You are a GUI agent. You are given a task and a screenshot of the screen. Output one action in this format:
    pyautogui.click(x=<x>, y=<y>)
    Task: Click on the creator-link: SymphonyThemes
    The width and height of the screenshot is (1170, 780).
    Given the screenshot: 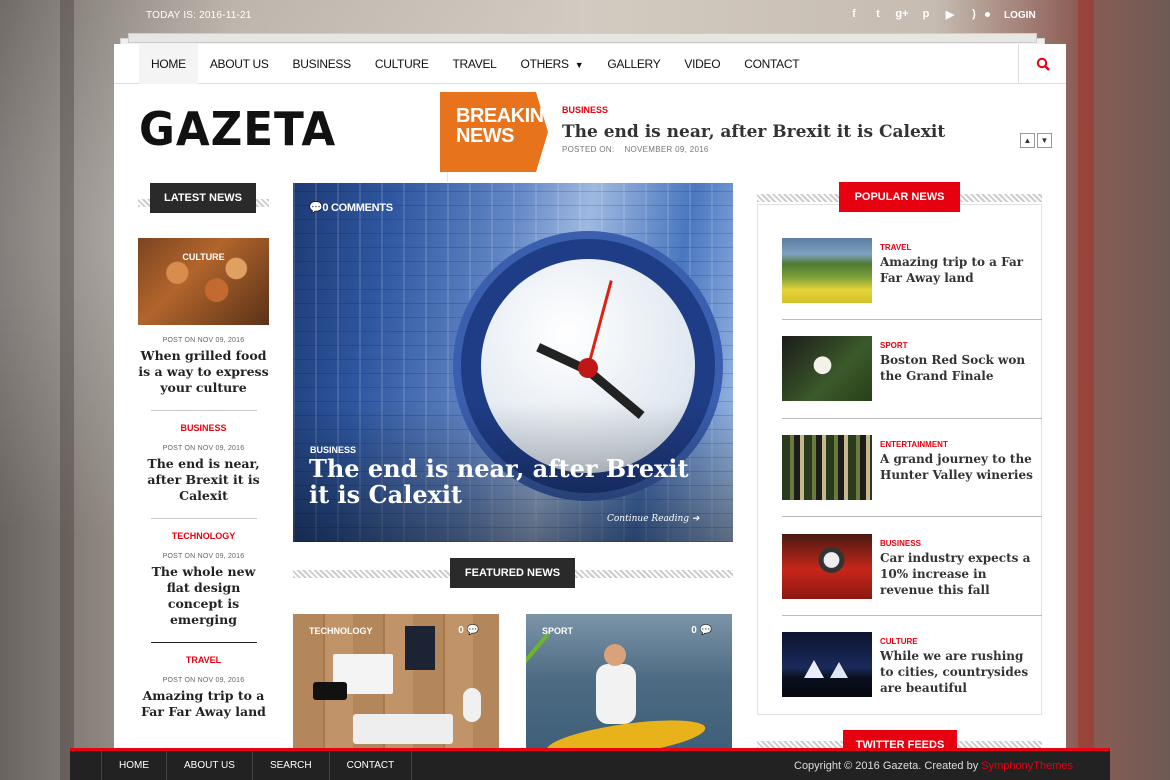 What is the action you would take?
    pyautogui.click(x=1027, y=766)
    